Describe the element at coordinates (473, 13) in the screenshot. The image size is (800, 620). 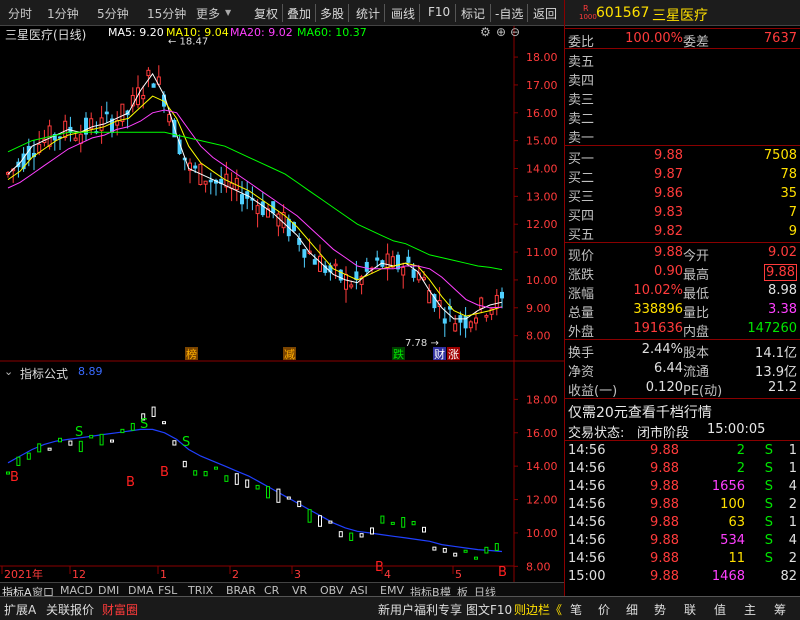
I see `mark-button: 标记` at that location.